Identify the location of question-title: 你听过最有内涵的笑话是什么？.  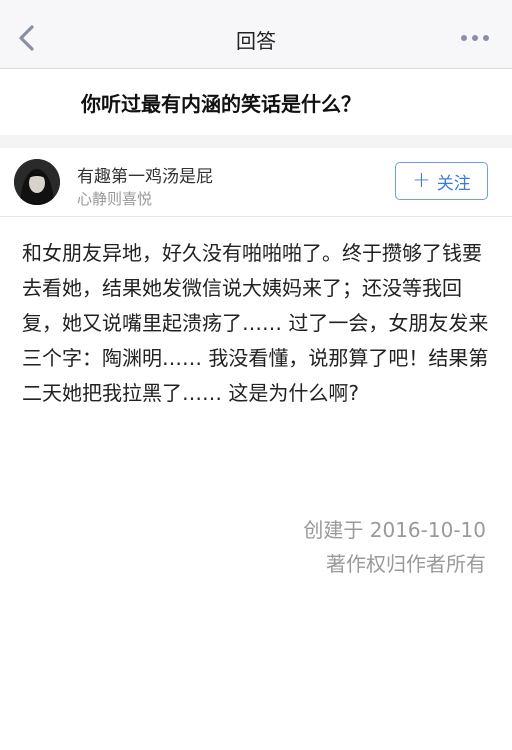
(221, 102).